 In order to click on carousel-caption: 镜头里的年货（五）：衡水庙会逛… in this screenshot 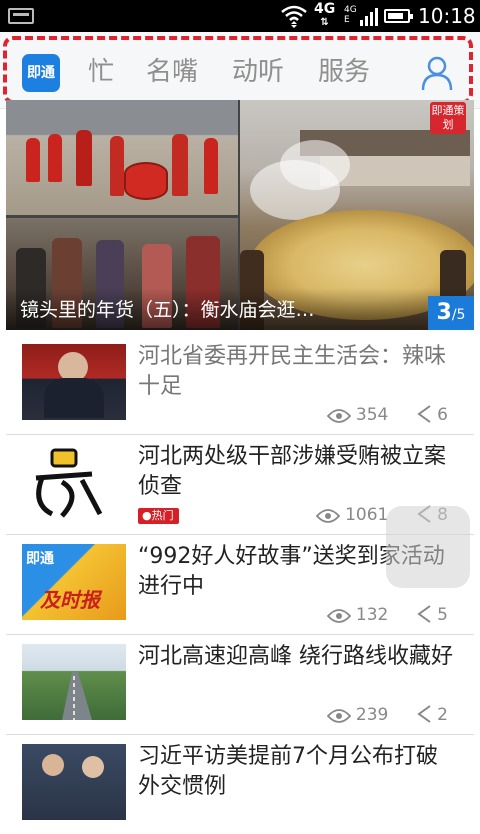, I will do `click(167, 308)`.